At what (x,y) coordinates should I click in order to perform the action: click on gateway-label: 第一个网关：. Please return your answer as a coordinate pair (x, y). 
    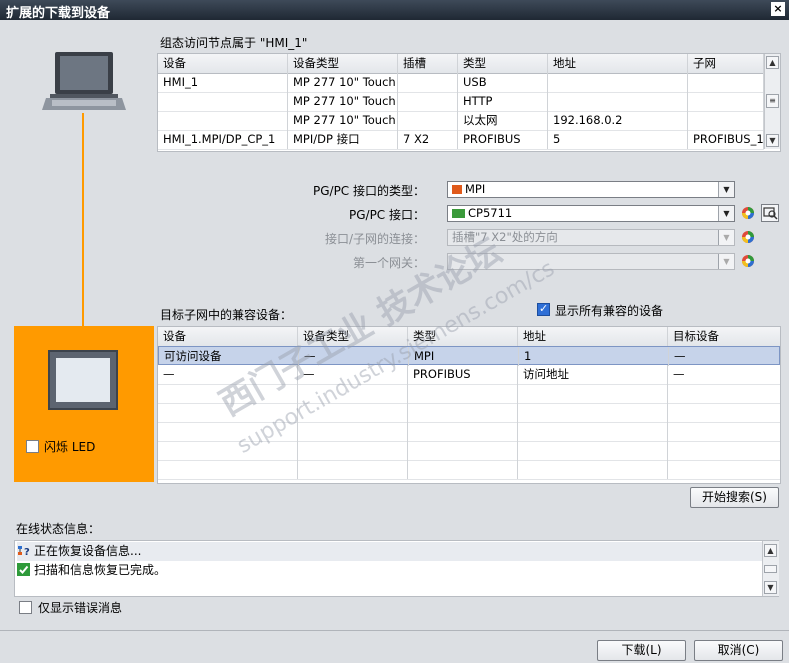
    Looking at the image, I should click on (388, 263).